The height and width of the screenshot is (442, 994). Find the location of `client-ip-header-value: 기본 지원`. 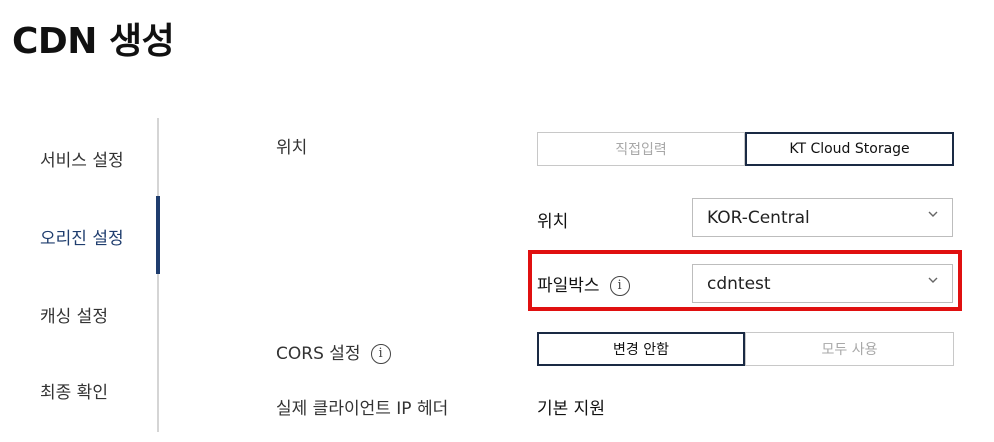

client-ip-header-value: 기본 지원 is located at coordinates (571, 409).